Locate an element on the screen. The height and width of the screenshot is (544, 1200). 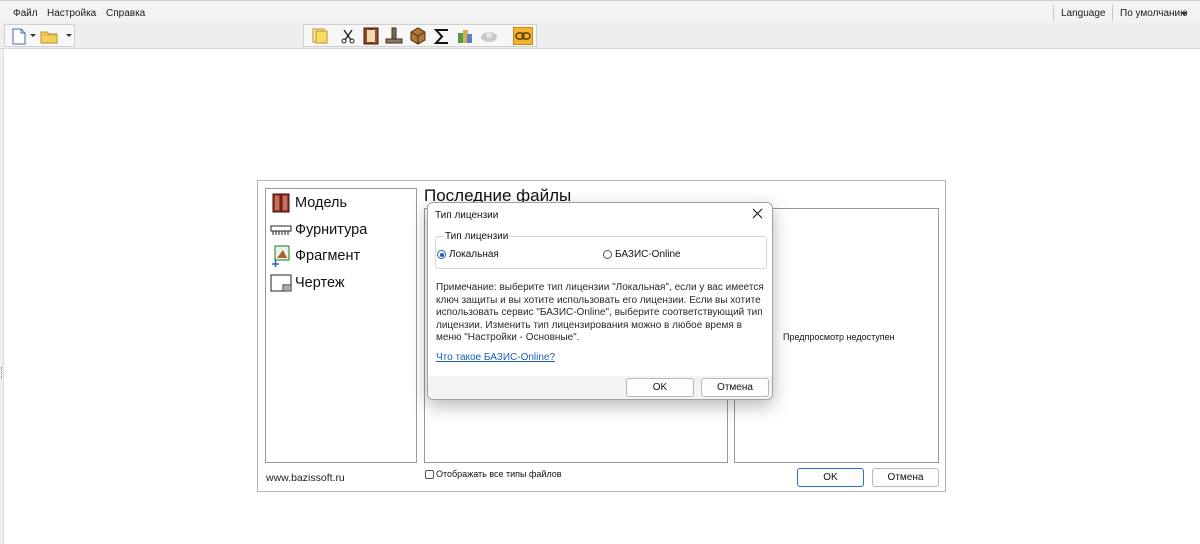
start-cancel-button: Отмена is located at coordinates (905, 477).